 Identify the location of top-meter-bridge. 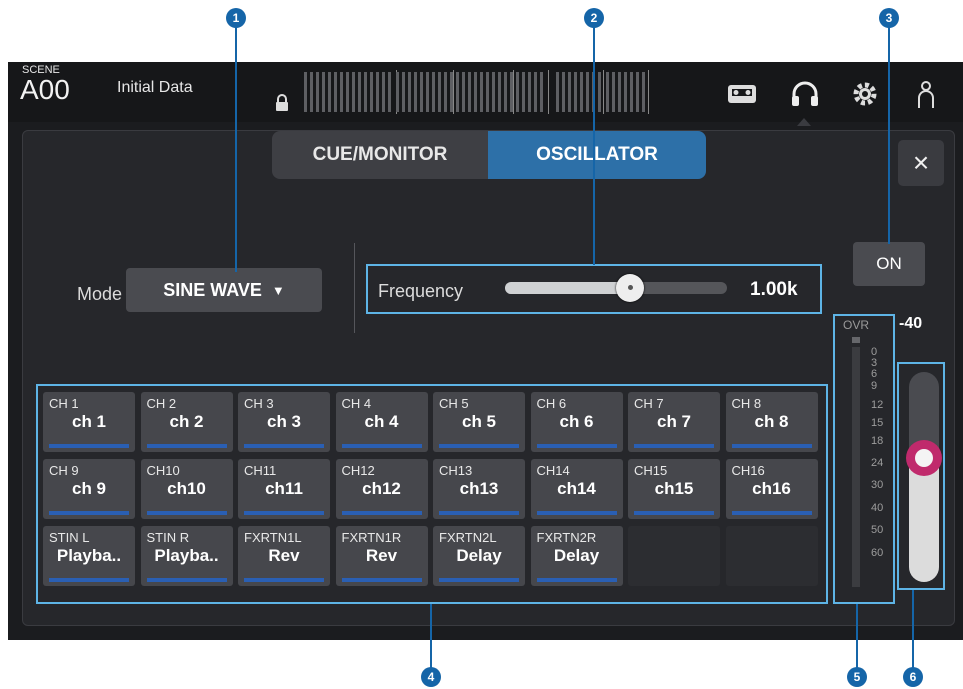
(478, 92).